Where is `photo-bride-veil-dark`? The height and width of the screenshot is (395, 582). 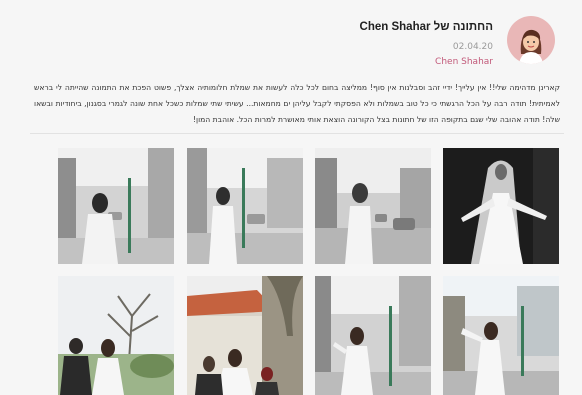 photo-bride-veil-dark is located at coordinates (501, 206).